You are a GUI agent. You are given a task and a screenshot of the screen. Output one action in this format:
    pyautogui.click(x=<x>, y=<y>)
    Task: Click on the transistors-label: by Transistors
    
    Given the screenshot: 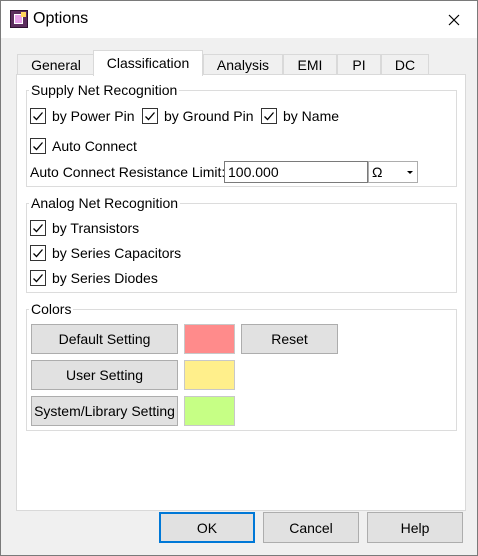 What is the action you would take?
    pyautogui.click(x=96, y=228)
    